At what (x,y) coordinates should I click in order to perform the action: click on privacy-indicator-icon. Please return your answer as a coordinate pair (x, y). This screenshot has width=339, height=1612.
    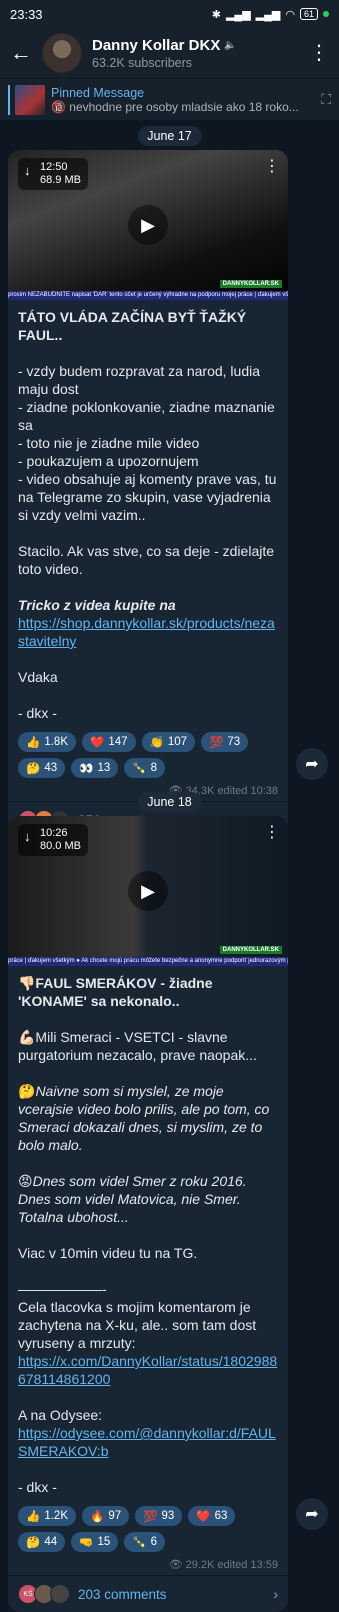
    Looking at the image, I should click on (326, 14).